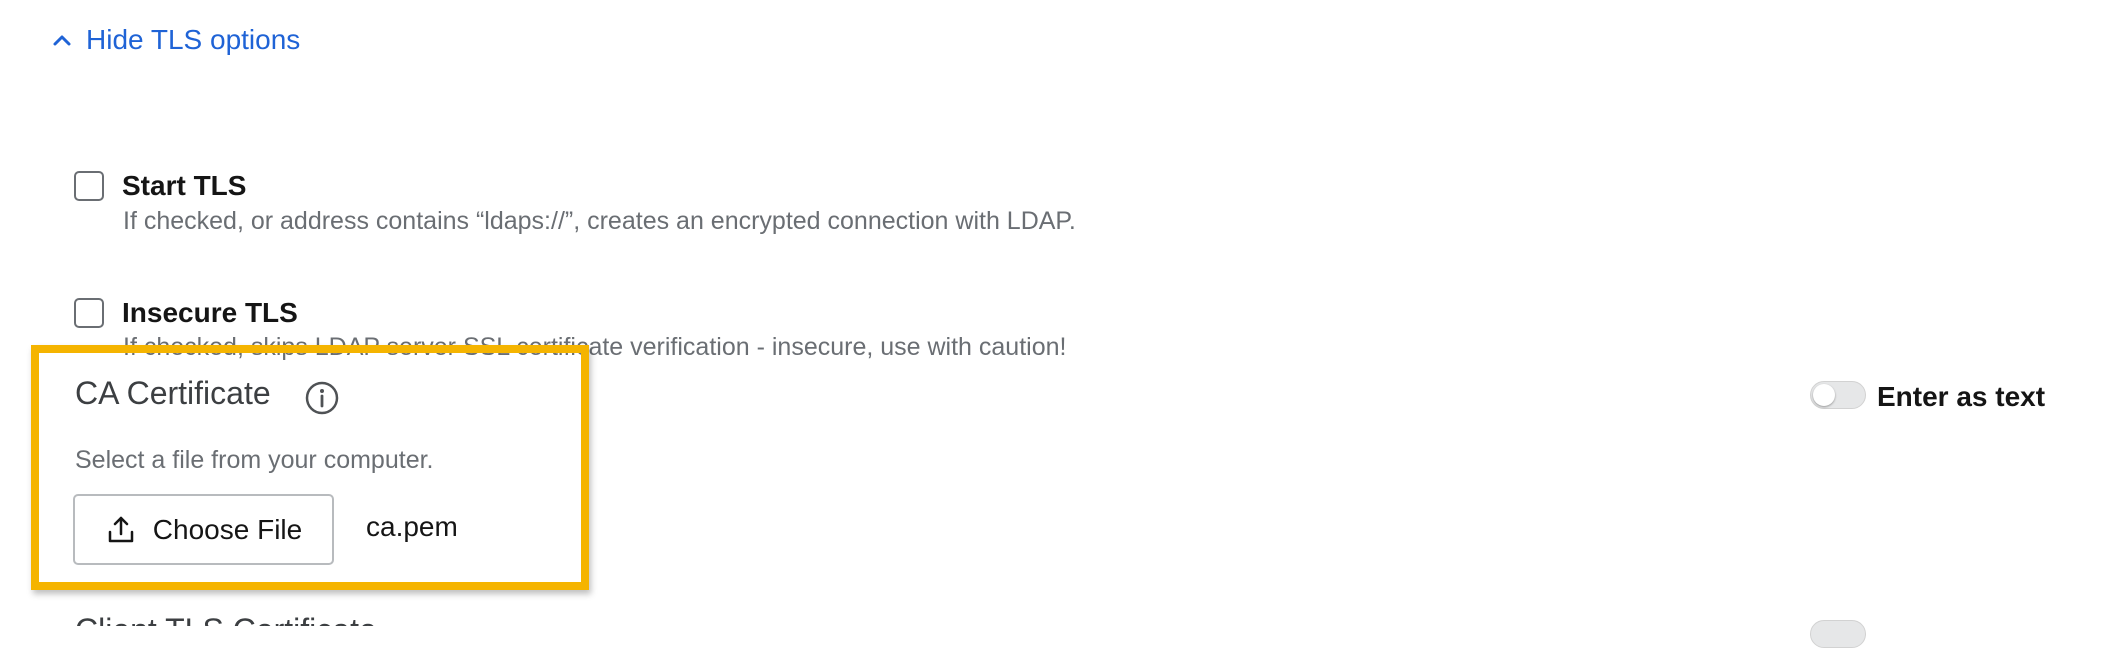 The height and width of the screenshot is (649, 2116). Describe the element at coordinates (89, 313) in the screenshot. I see `insecure-tls-checkbox` at that location.